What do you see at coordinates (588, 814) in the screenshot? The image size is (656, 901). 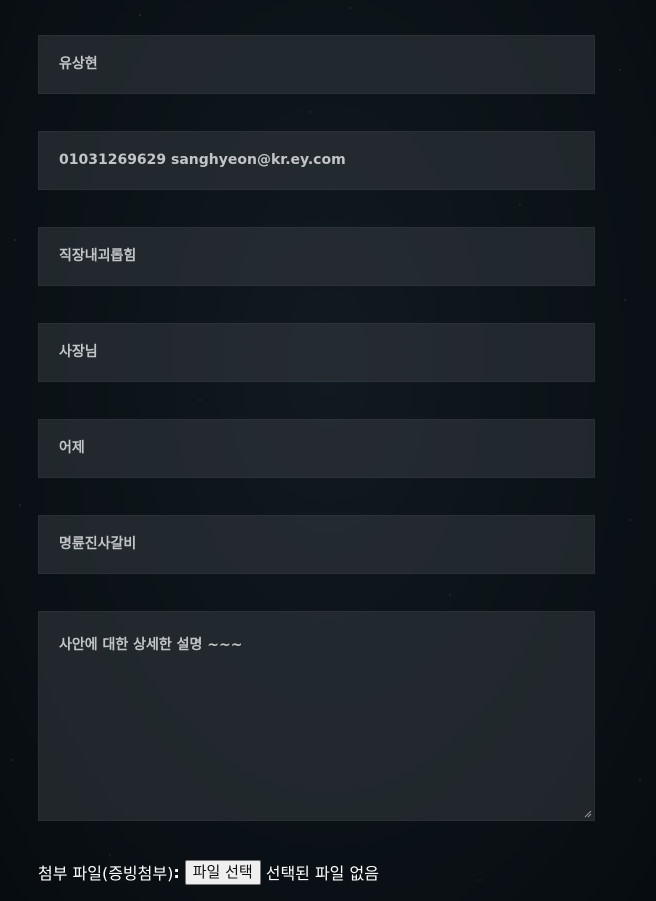 I see `resize-handle-icon` at bounding box center [588, 814].